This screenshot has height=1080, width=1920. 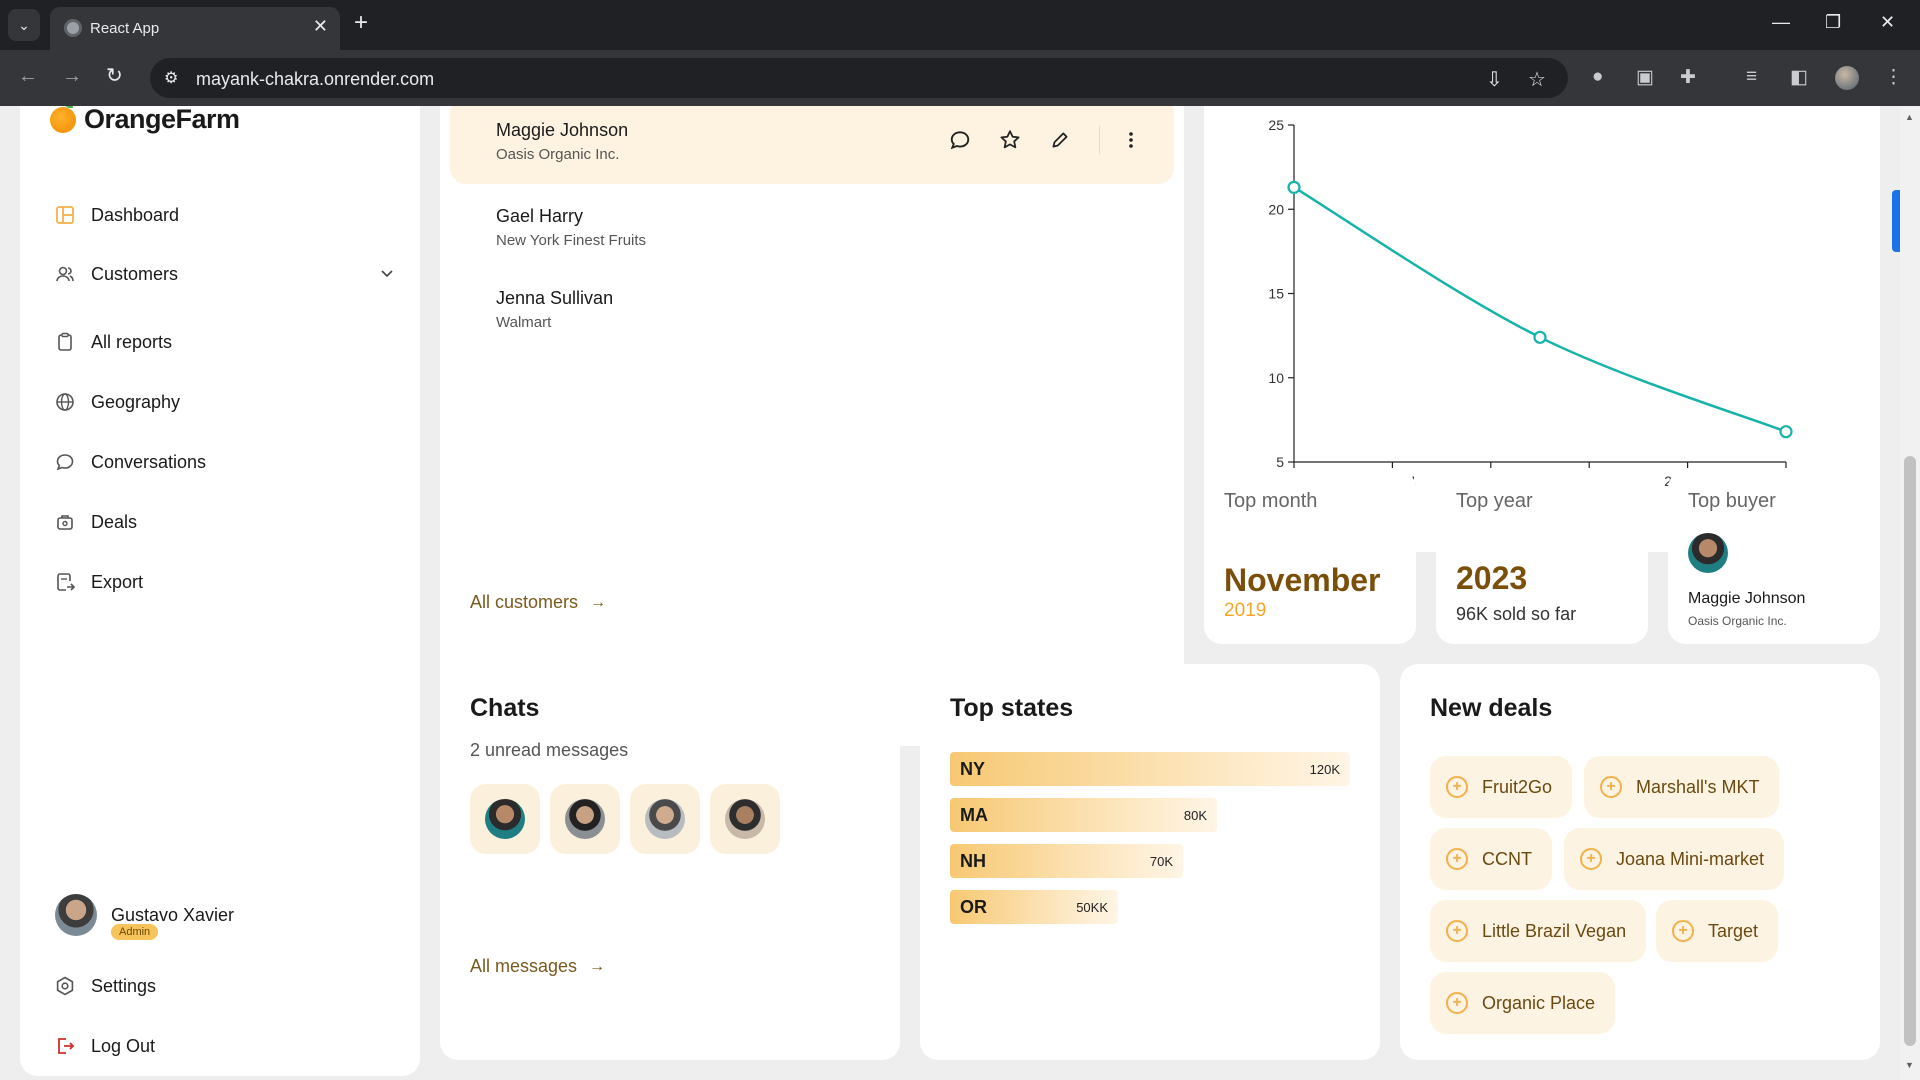 What do you see at coordinates (1847, 78) in the screenshot?
I see `profile-avatar` at bounding box center [1847, 78].